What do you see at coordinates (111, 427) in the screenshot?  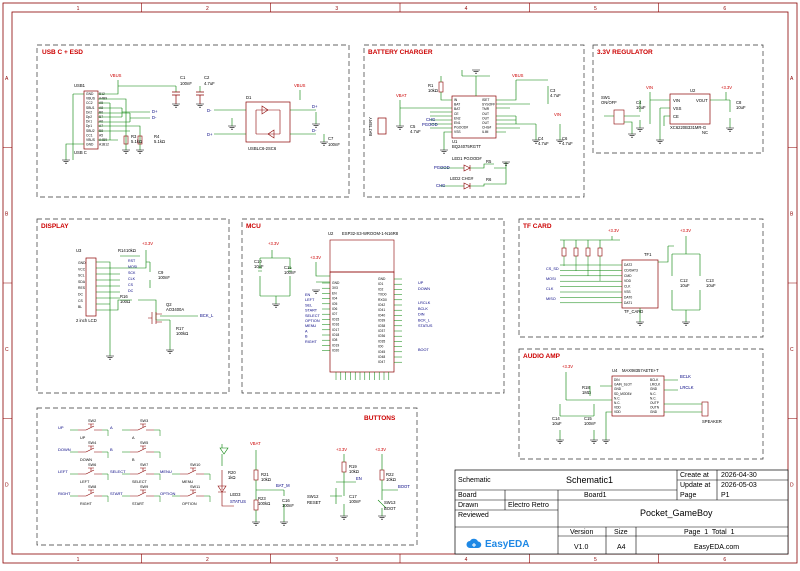 I see `btn-net-a: A` at bounding box center [111, 427].